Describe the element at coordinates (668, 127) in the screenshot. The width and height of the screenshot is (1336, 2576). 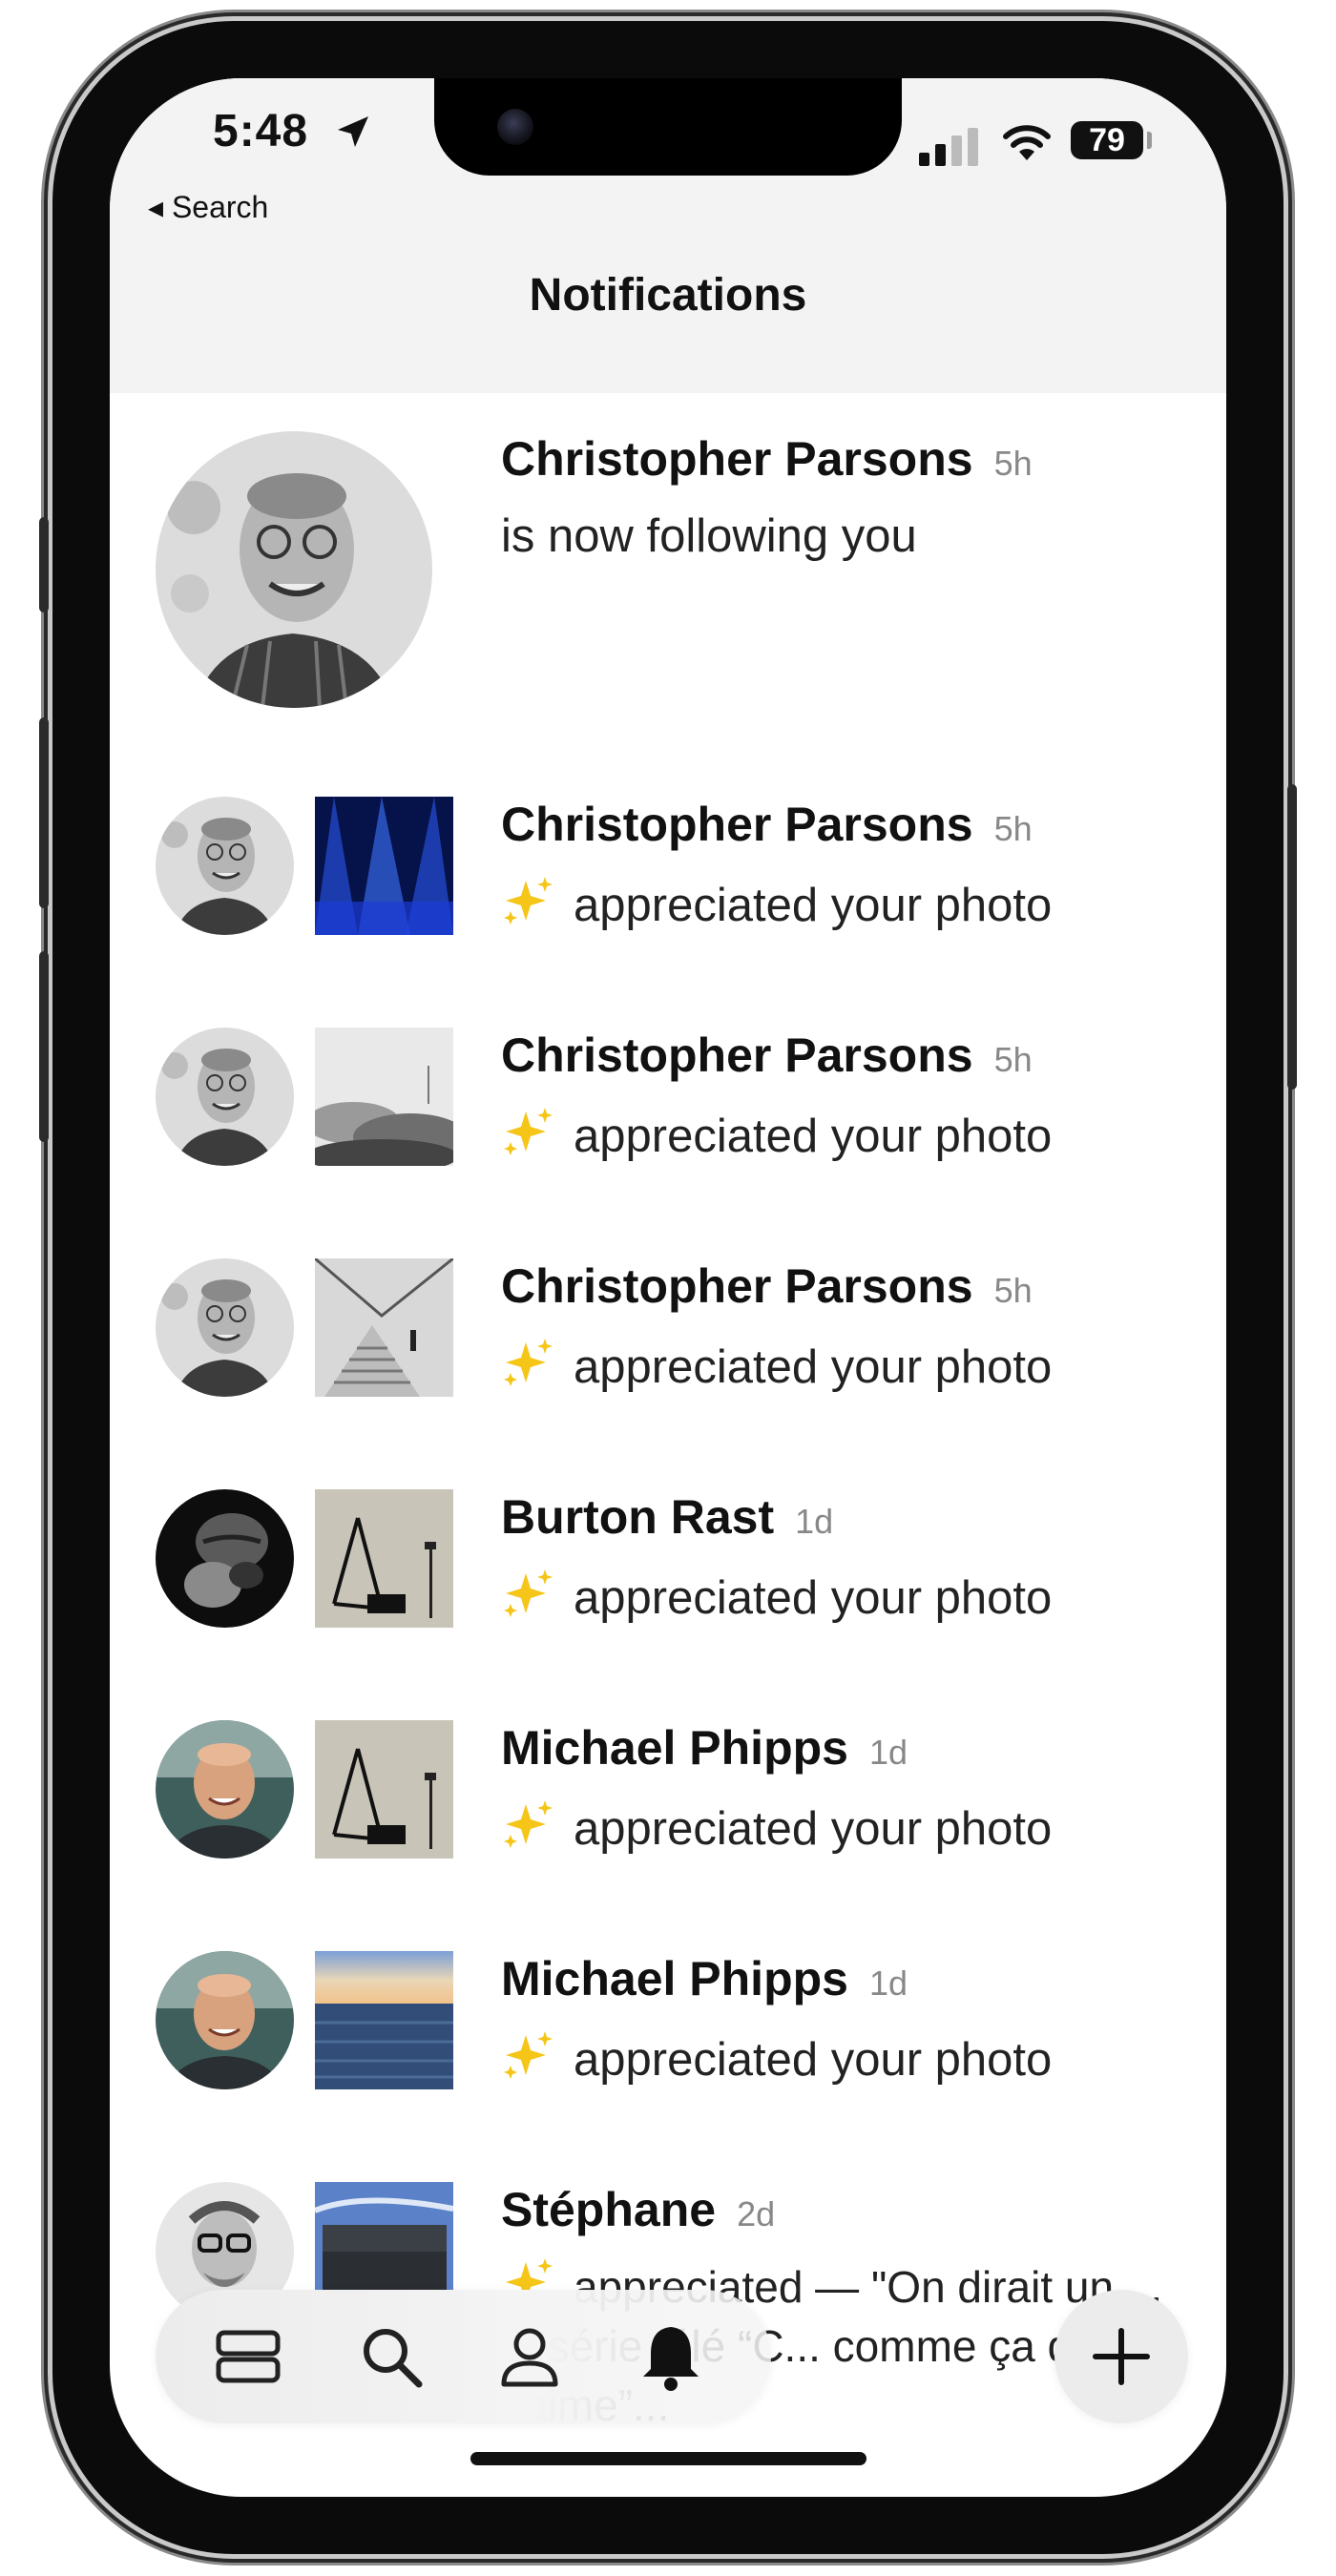
I see `notch` at that location.